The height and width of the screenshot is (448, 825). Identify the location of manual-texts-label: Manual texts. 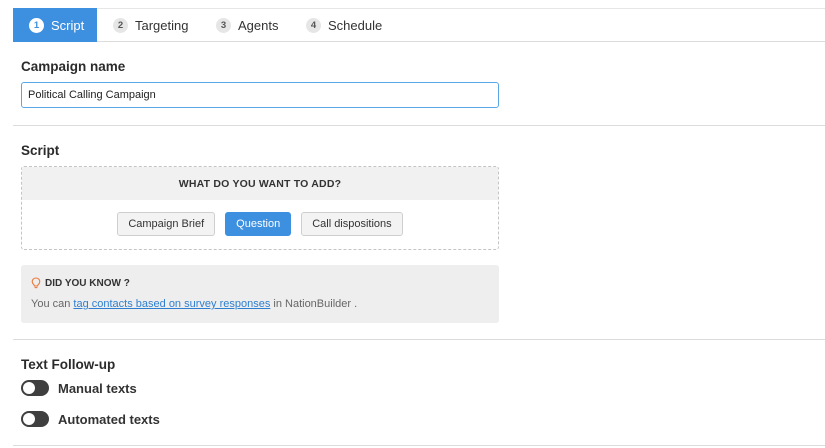
(97, 388).